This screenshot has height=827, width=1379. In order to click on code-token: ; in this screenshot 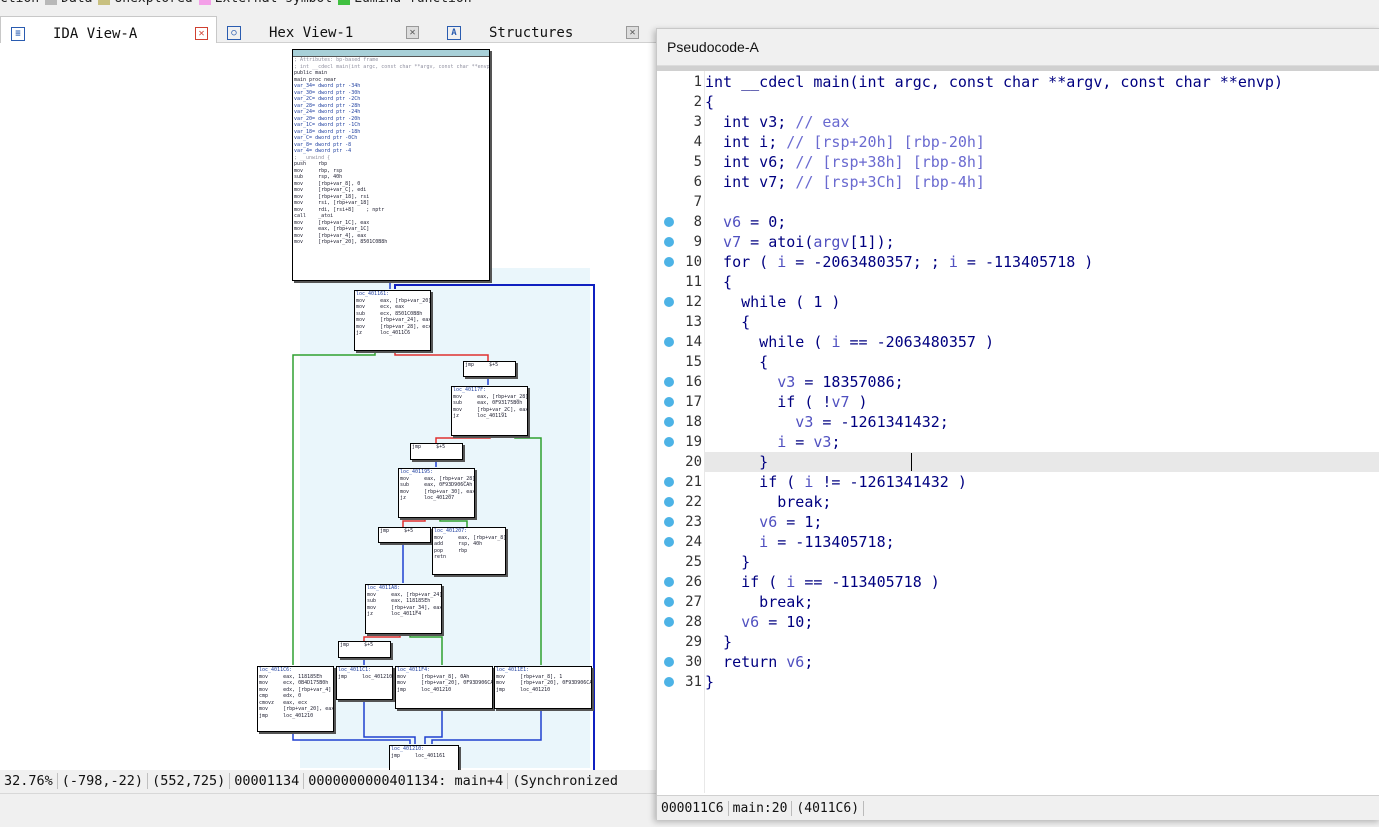, I will do `click(836, 442)`.